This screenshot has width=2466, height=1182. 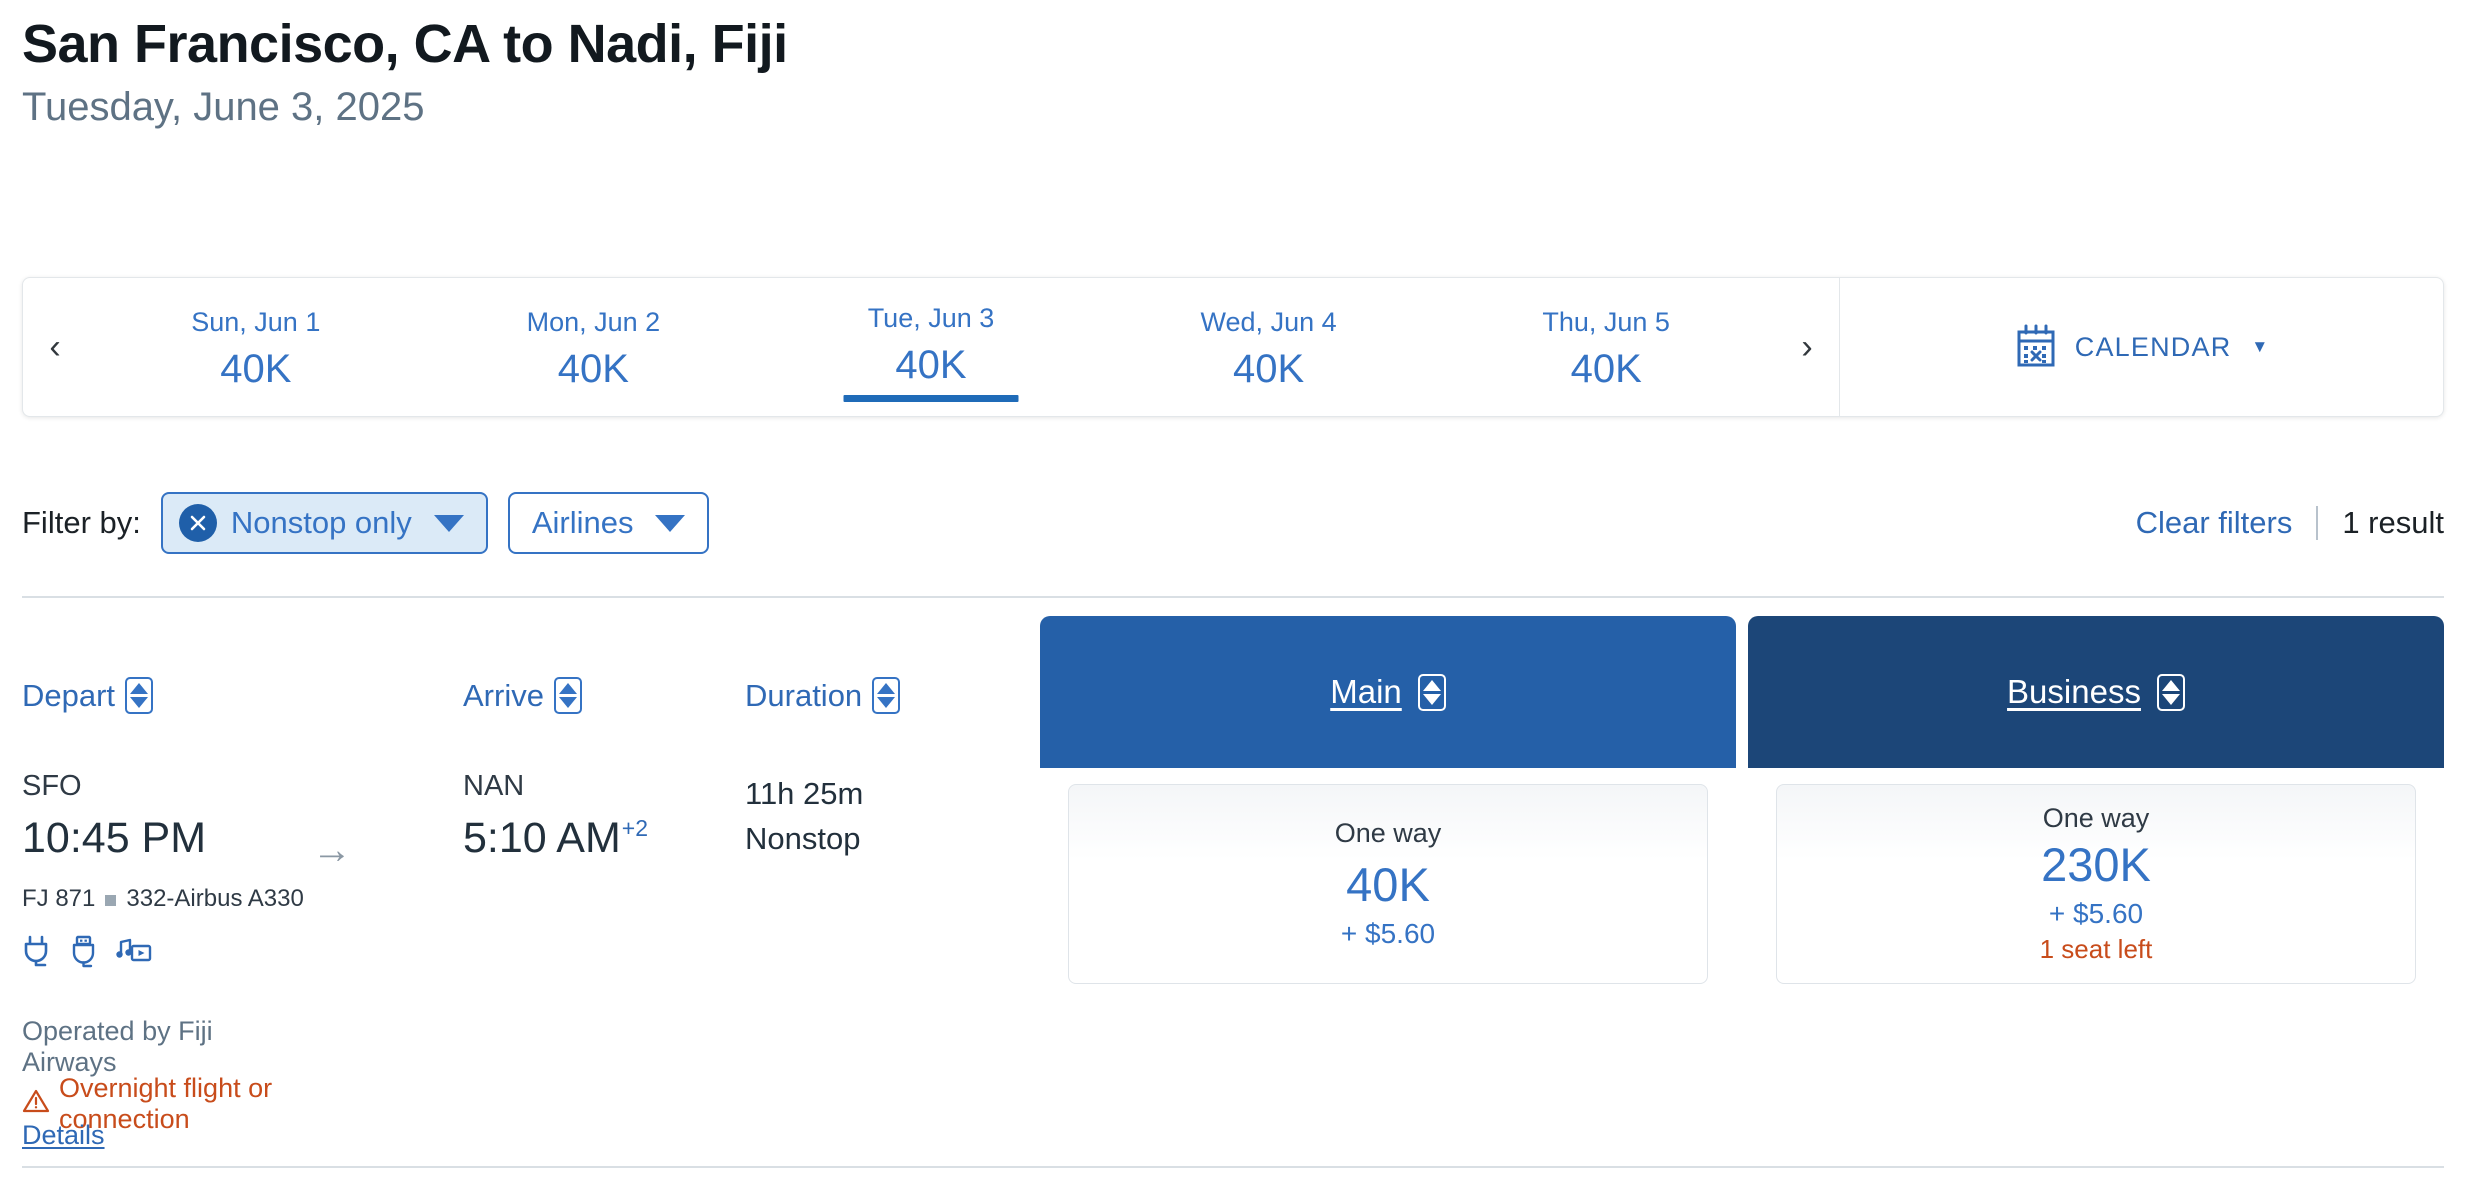 What do you see at coordinates (804, 793) in the screenshot?
I see `flight-duration: 11h 25m` at bounding box center [804, 793].